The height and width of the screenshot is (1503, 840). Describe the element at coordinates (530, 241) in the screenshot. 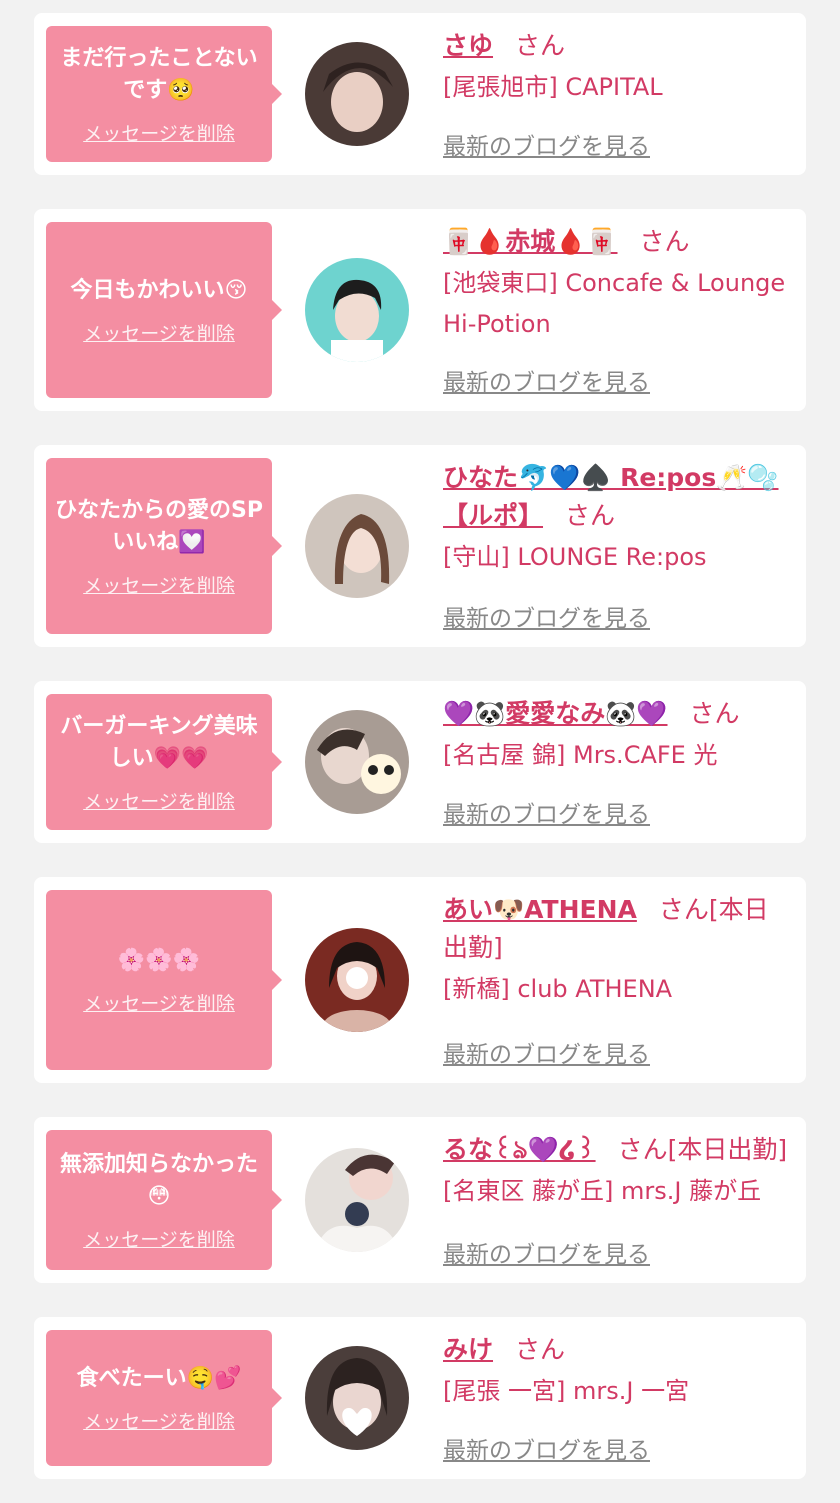

I see `sender-name-link: 🀄🩸赤城🩸🀄` at that location.